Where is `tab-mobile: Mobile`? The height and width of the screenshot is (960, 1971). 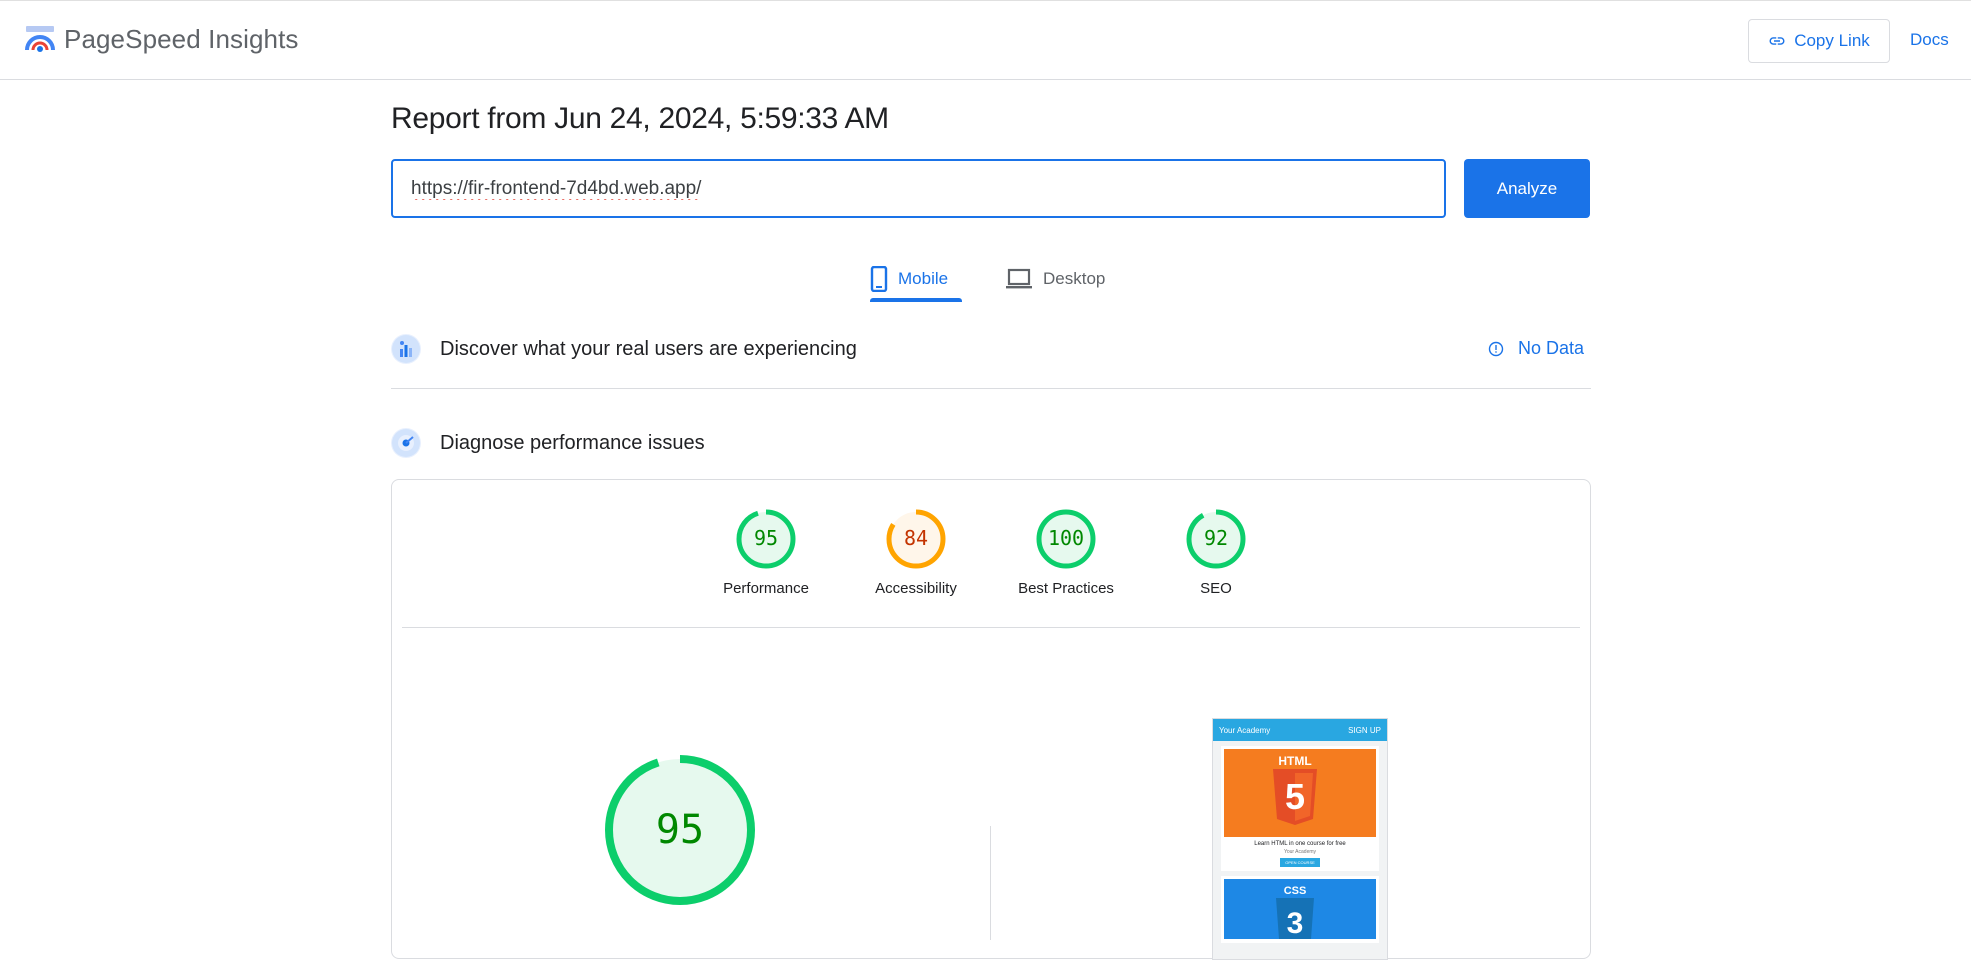 tab-mobile: Mobile is located at coordinates (916, 279).